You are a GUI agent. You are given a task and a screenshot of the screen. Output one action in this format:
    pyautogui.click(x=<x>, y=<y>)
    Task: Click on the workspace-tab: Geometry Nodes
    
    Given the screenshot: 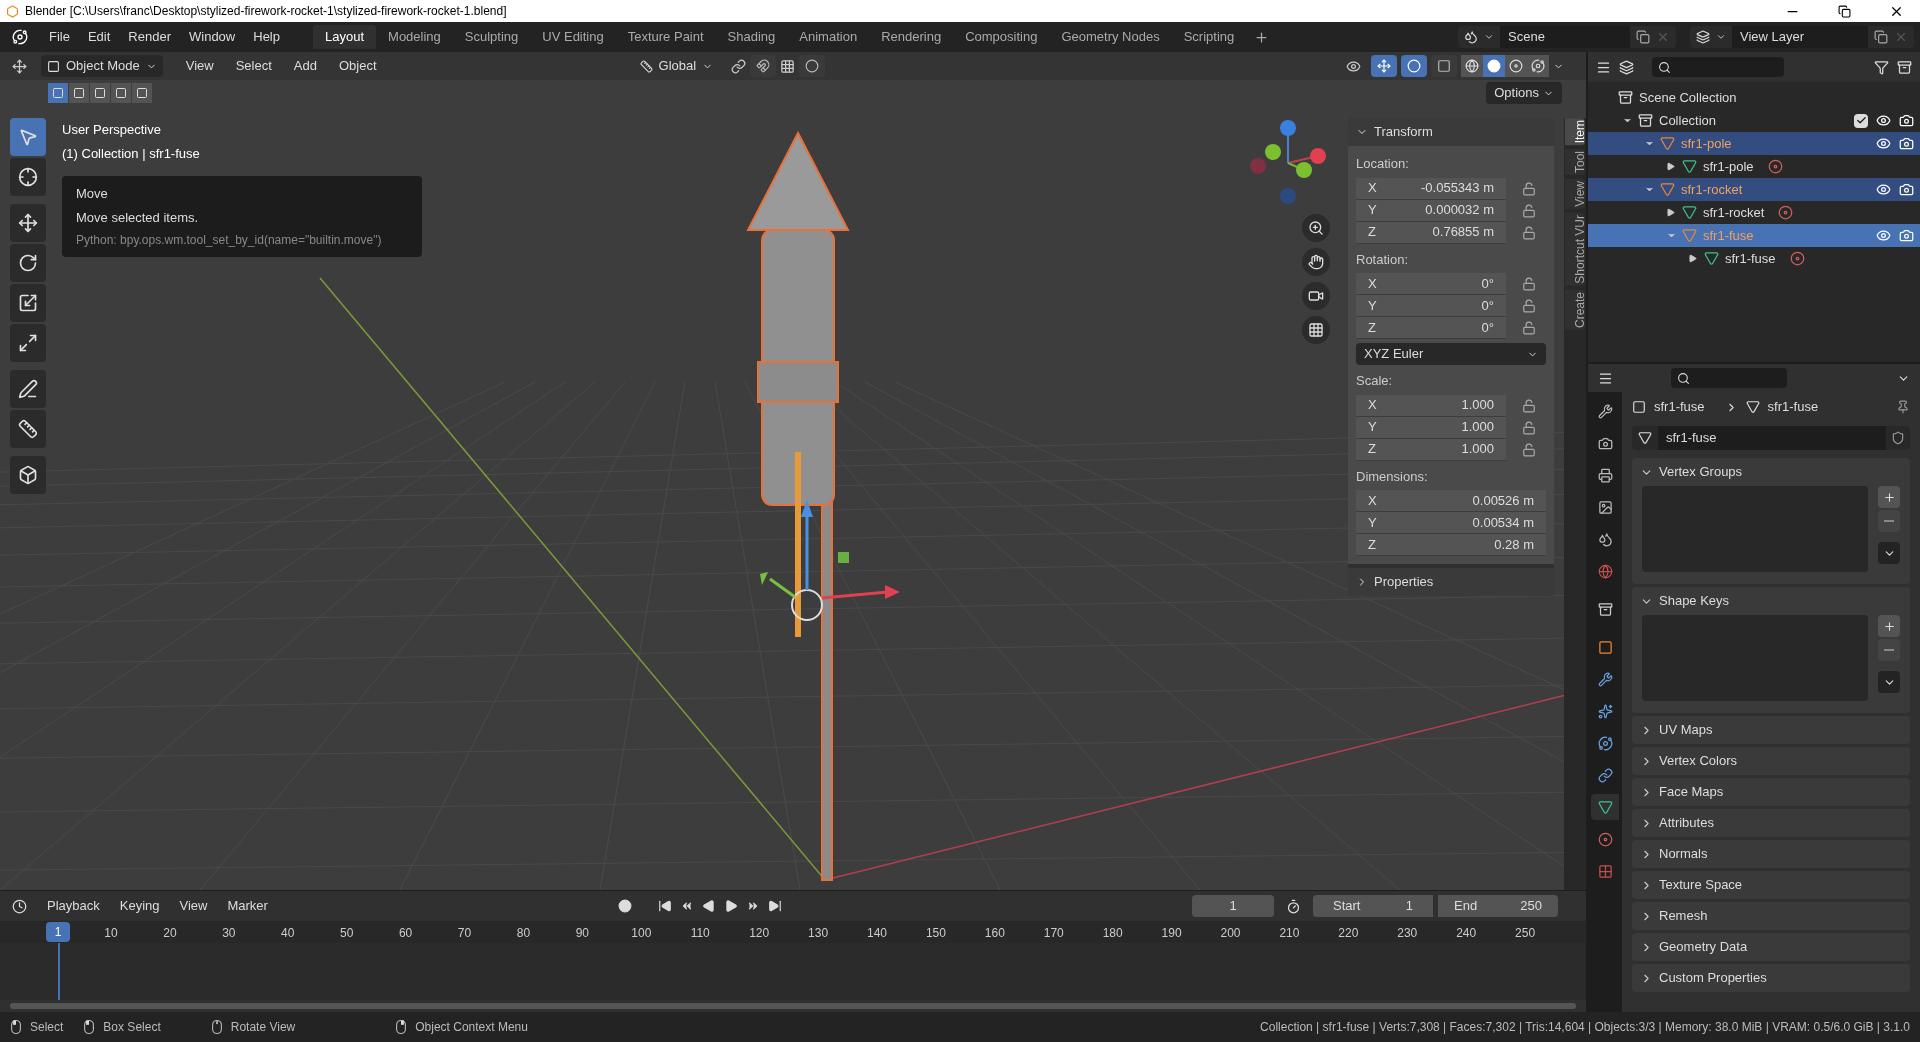 What is the action you would take?
    pyautogui.click(x=1110, y=37)
    